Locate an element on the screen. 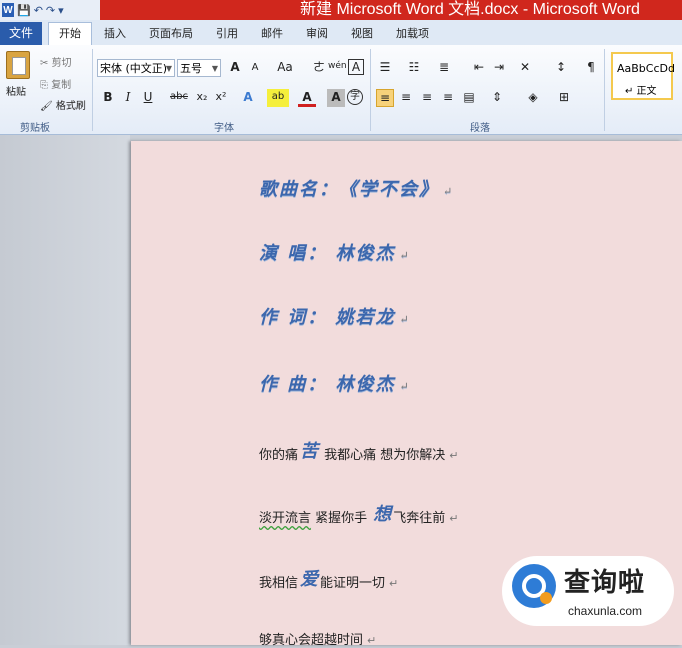 The image size is (682, 648). song-title: 歌曲名：《学不会》 is located at coordinates (349, 189).